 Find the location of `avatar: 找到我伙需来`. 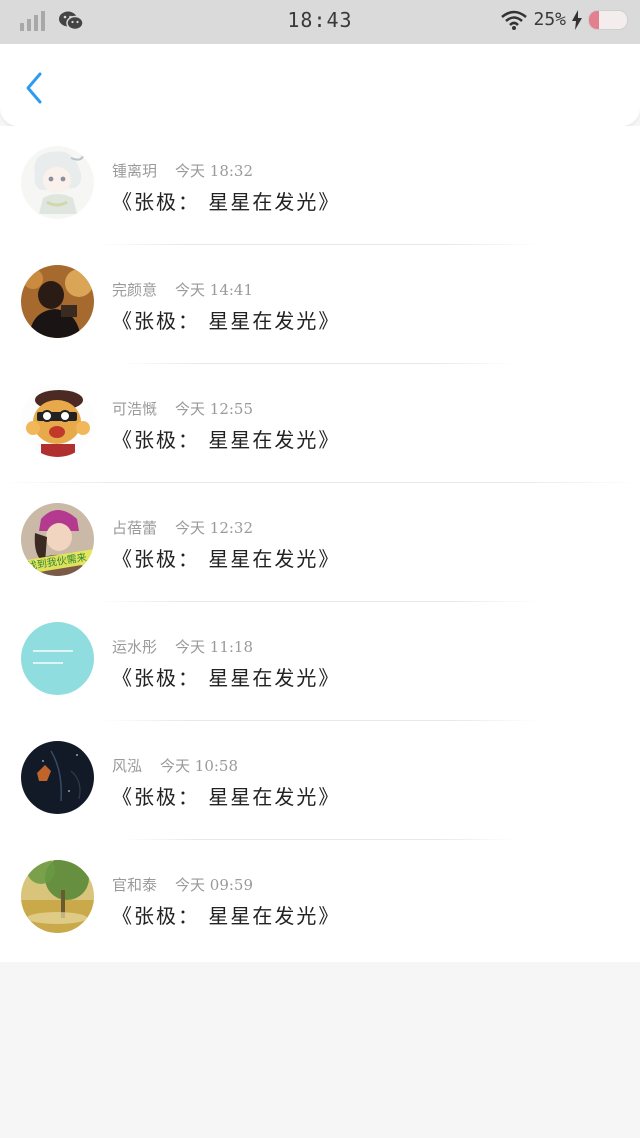

avatar: 找到我伙需来 is located at coordinates (57, 539).